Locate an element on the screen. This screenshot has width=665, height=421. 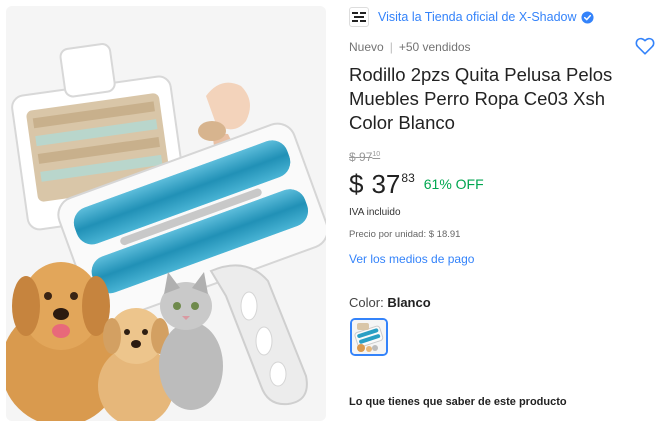
color-swatch-blanco is located at coordinates (369, 337).